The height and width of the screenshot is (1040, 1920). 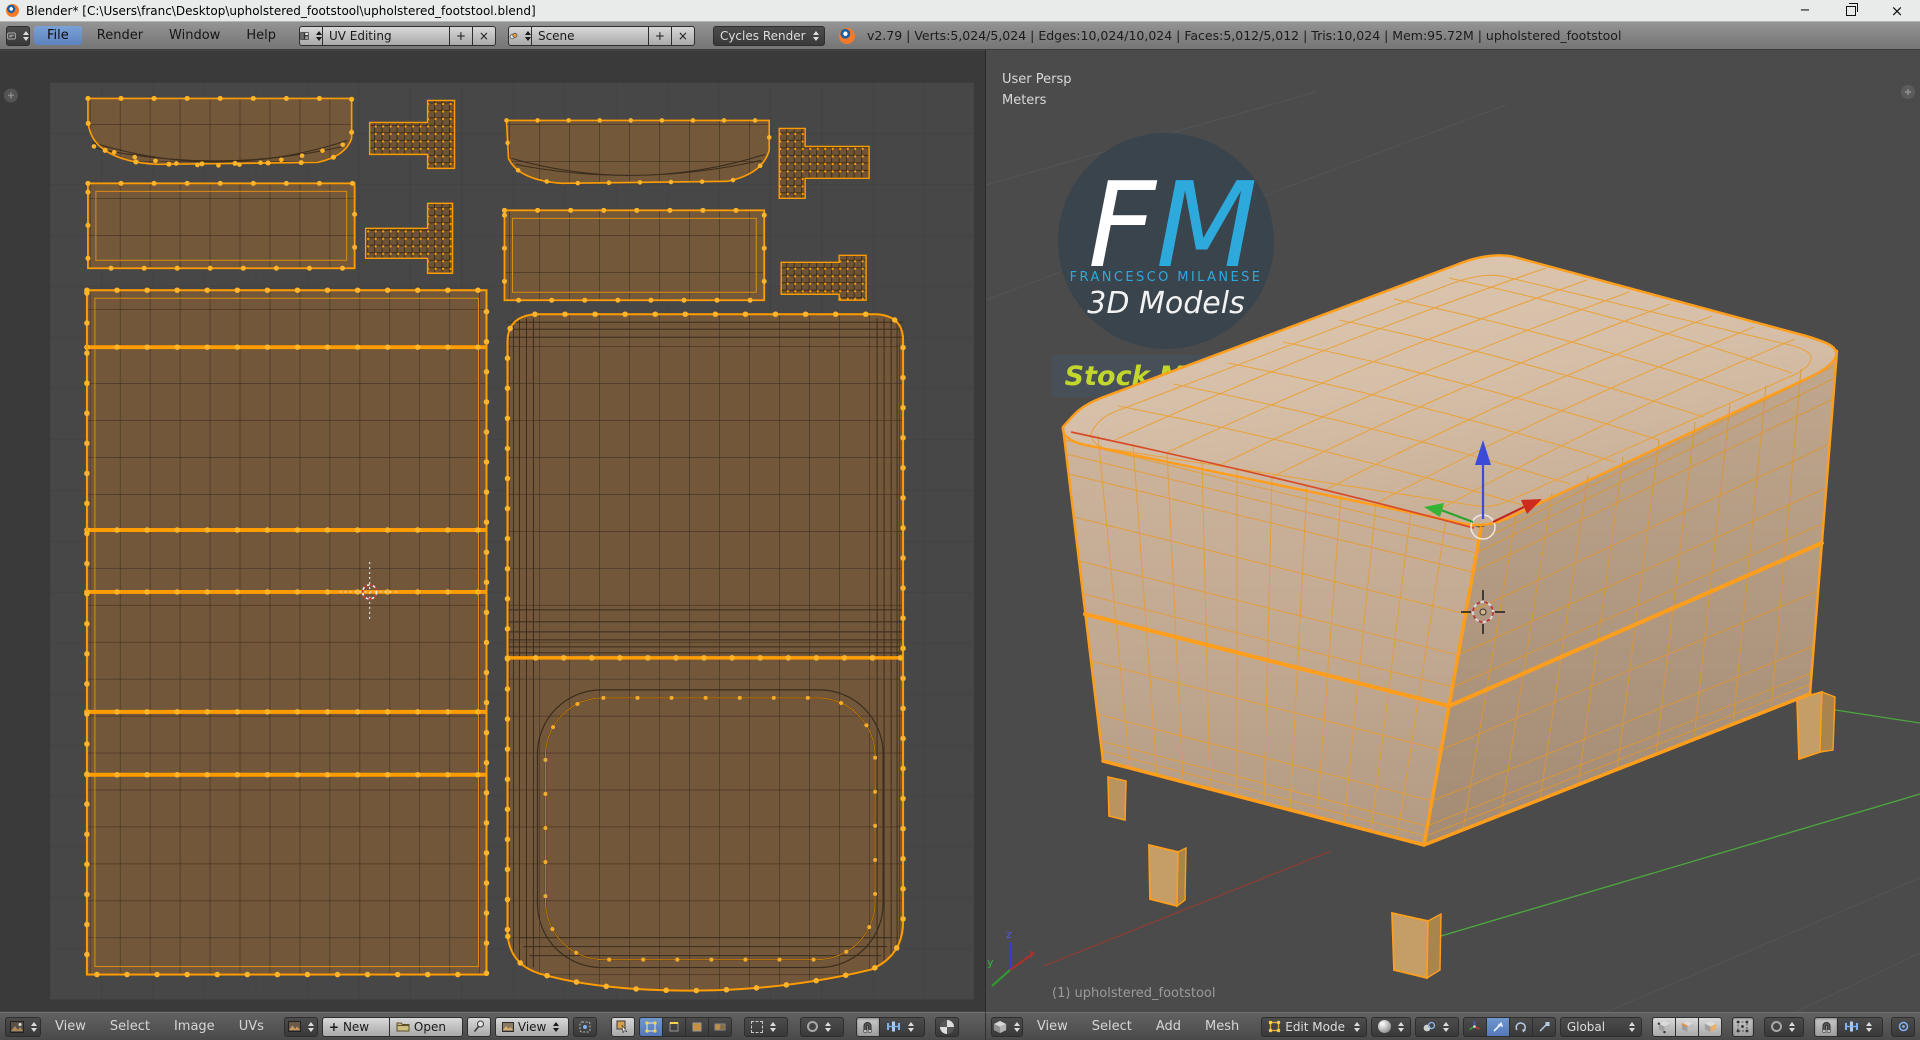 What do you see at coordinates (1436, 1026) in the screenshot?
I see `pivot-point-dropdown` at bounding box center [1436, 1026].